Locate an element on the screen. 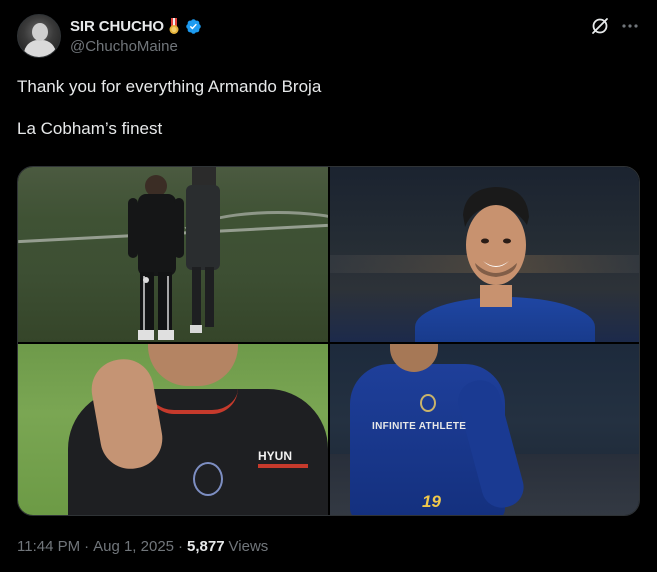 This screenshot has width=657, height=572. tweet-text-line-1: Thank you for everything Armando Broja is located at coordinates (169, 86).